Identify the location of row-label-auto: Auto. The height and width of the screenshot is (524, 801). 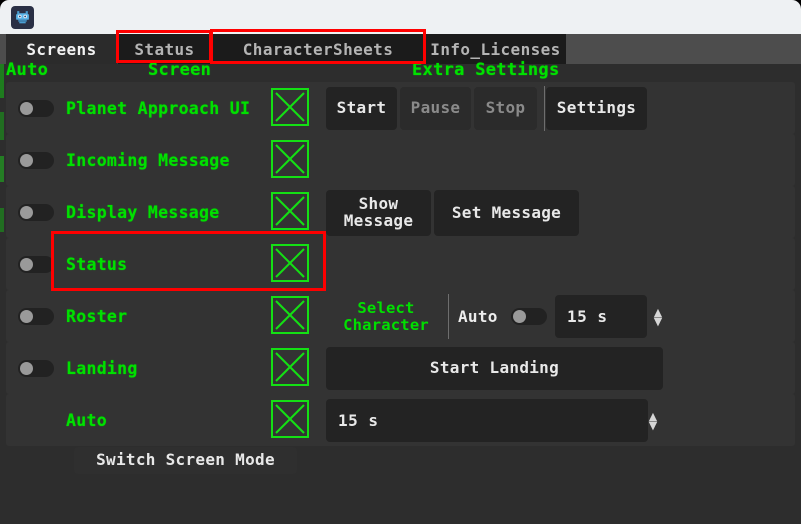
(86, 420).